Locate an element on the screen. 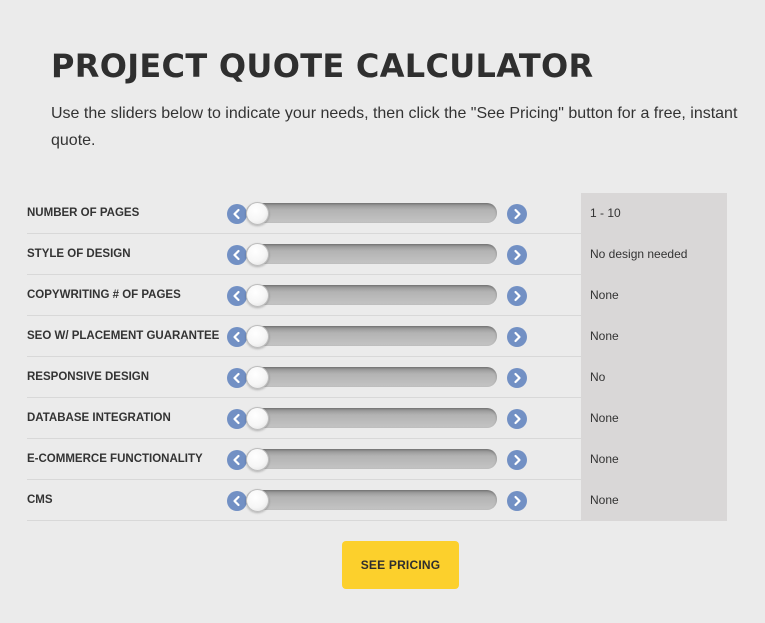  calculator-row-ecommerce: E-COMMERCE FUNCTIONALITY None is located at coordinates (377, 459).